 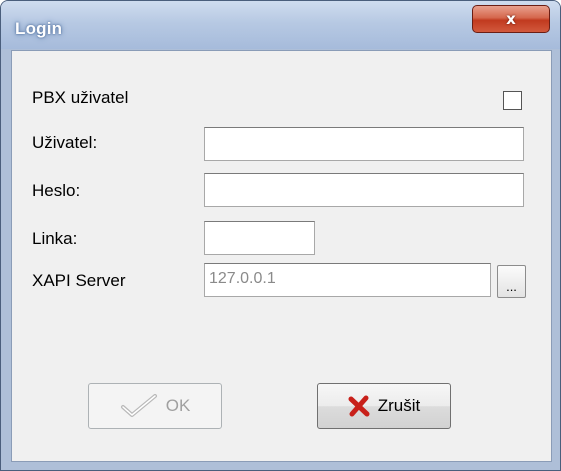 I want to click on user-input, so click(x=364, y=144).